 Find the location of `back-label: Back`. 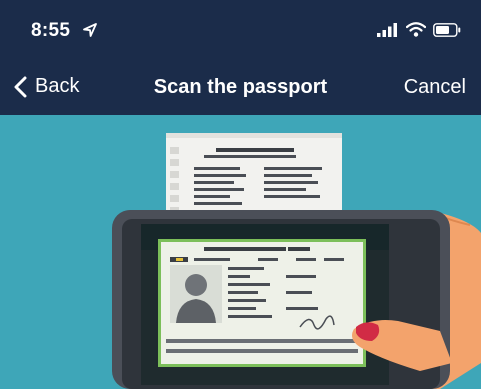

back-label: Back is located at coordinates (57, 86).